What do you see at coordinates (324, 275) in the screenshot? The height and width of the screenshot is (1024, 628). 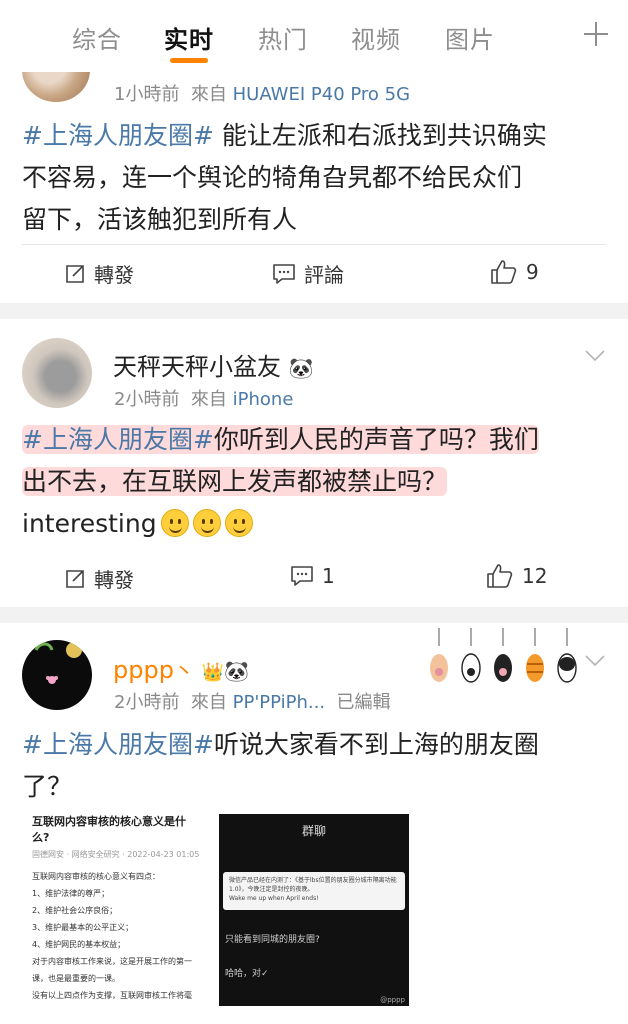 I see `comment-label: 評論` at bounding box center [324, 275].